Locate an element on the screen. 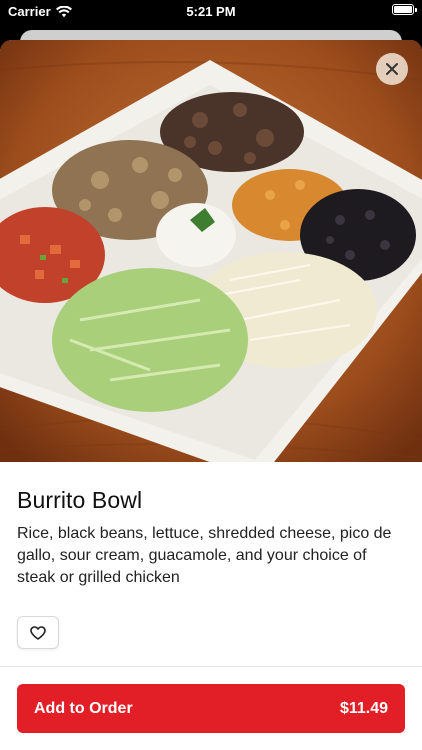 The image size is (422, 750). close-button is located at coordinates (392, 69).